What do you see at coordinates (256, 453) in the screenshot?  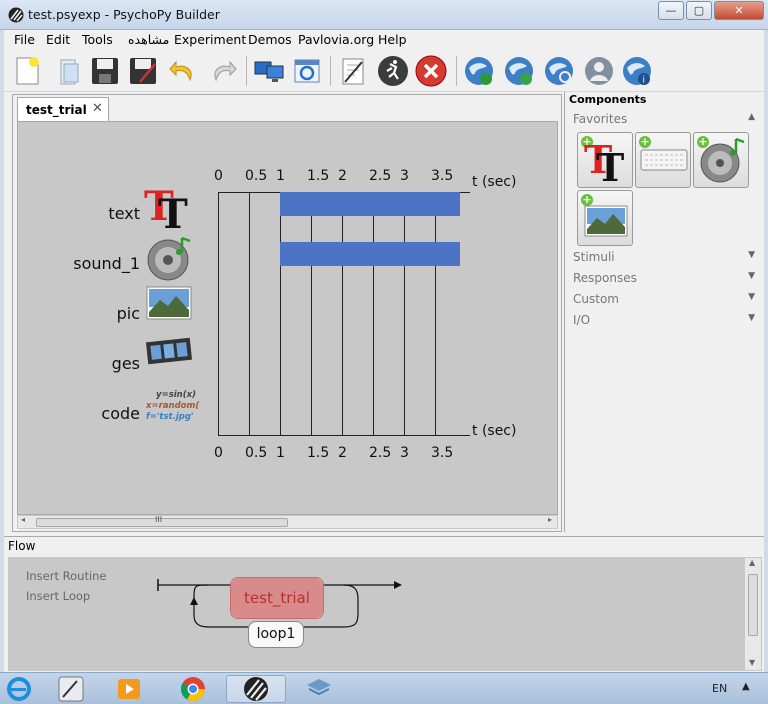 I see `time-tick-label: 0.5` at bounding box center [256, 453].